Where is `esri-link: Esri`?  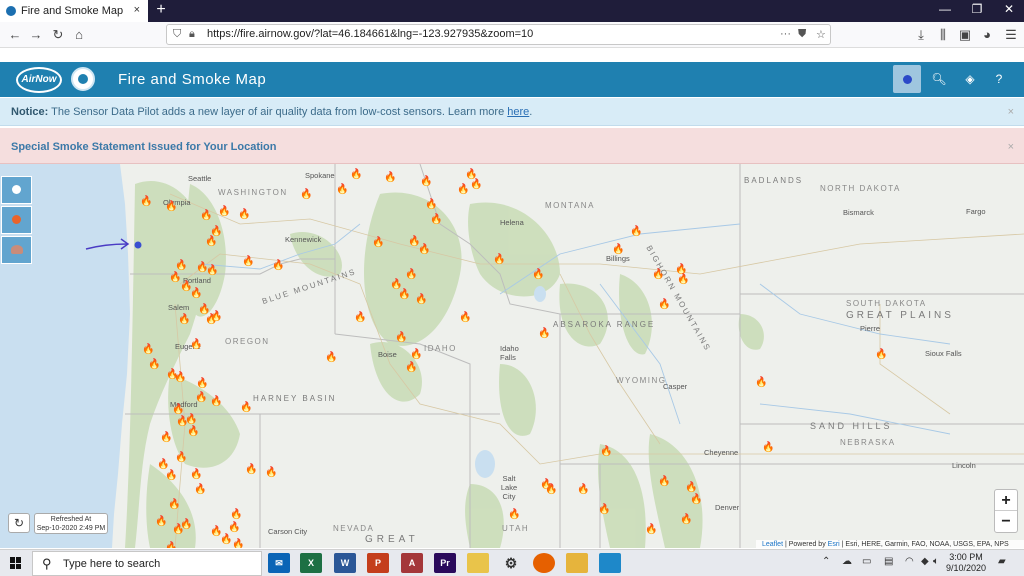 esri-link: Esri is located at coordinates (834, 544).